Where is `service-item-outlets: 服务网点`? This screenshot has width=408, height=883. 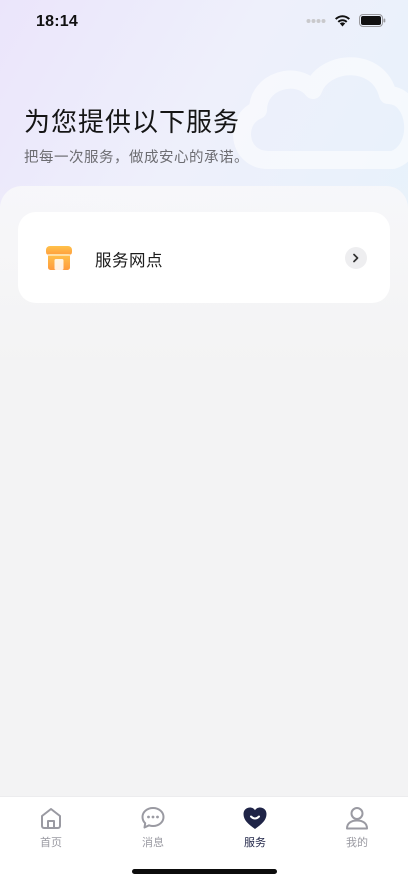
service-item-outlets: 服务网点 is located at coordinates (204, 257).